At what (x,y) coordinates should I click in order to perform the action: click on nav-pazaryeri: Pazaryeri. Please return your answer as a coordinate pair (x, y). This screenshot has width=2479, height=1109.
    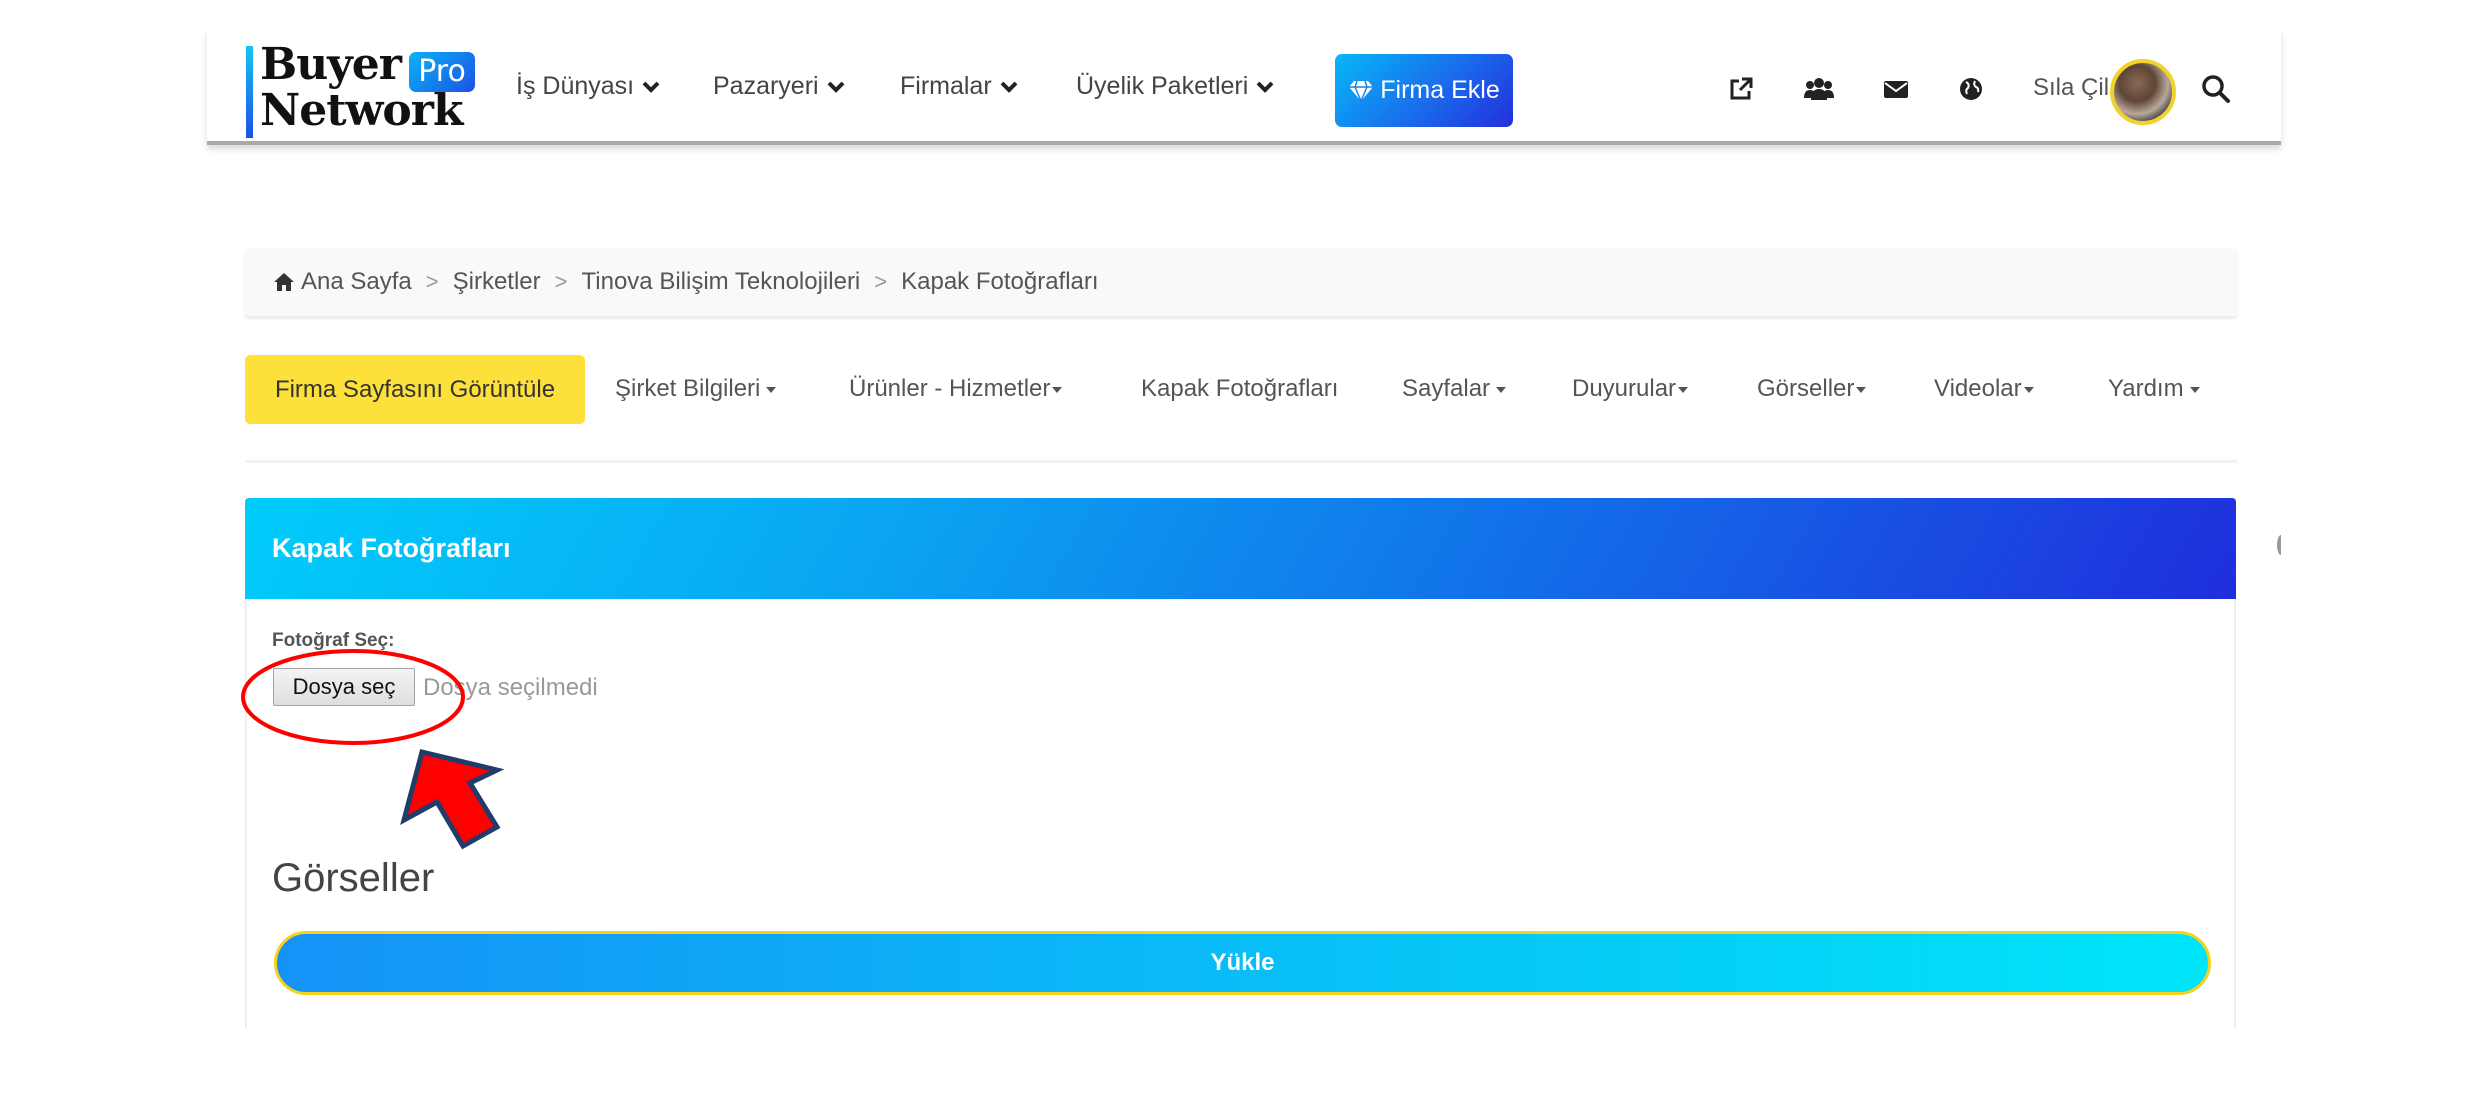
    Looking at the image, I should click on (779, 86).